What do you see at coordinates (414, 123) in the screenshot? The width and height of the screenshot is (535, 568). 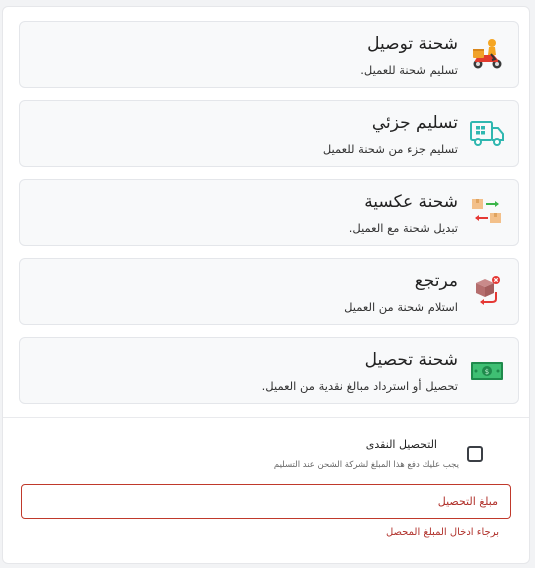 I see `shipment-option-title: تسليم جزئي` at bounding box center [414, 123].